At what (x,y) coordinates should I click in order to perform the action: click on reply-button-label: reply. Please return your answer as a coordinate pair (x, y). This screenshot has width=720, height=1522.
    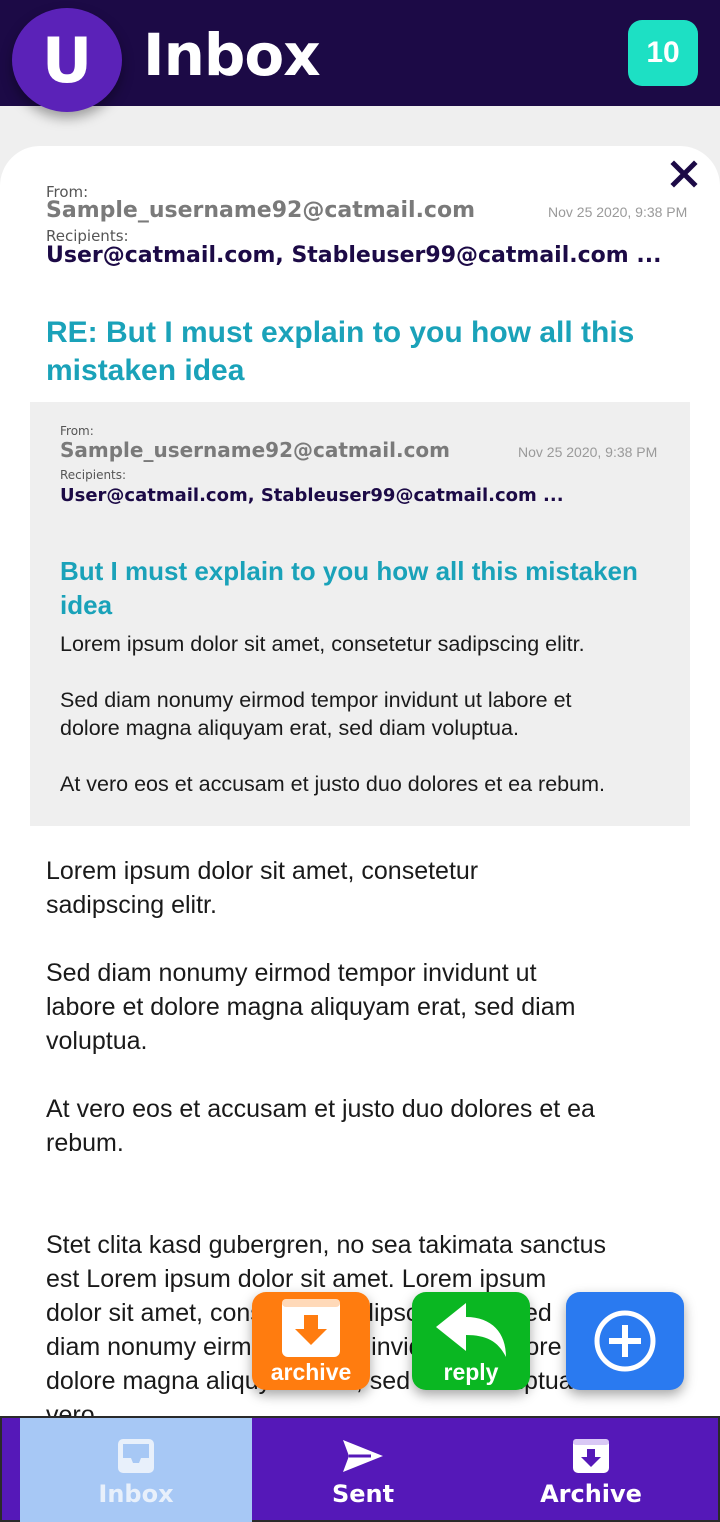
    Looking at the image, I should click on (471, 1372).